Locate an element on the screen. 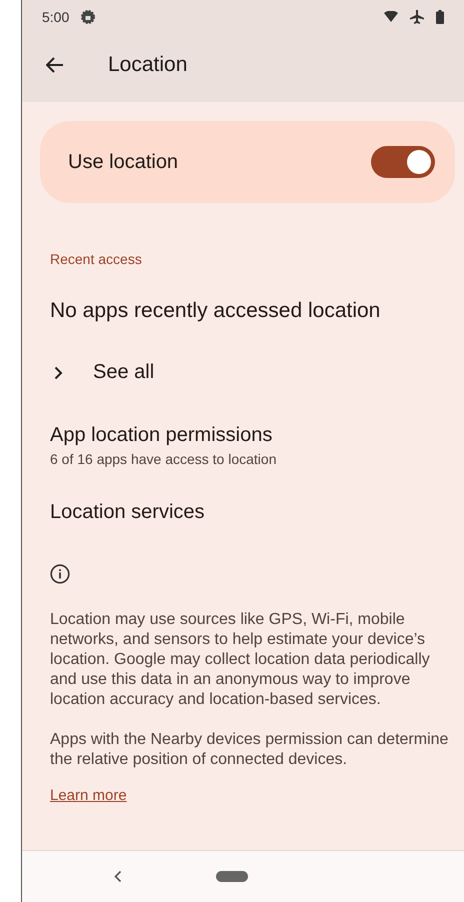 The width and height of the screenshot is (464, 902). location-switch is located at coordinates (403, 162).